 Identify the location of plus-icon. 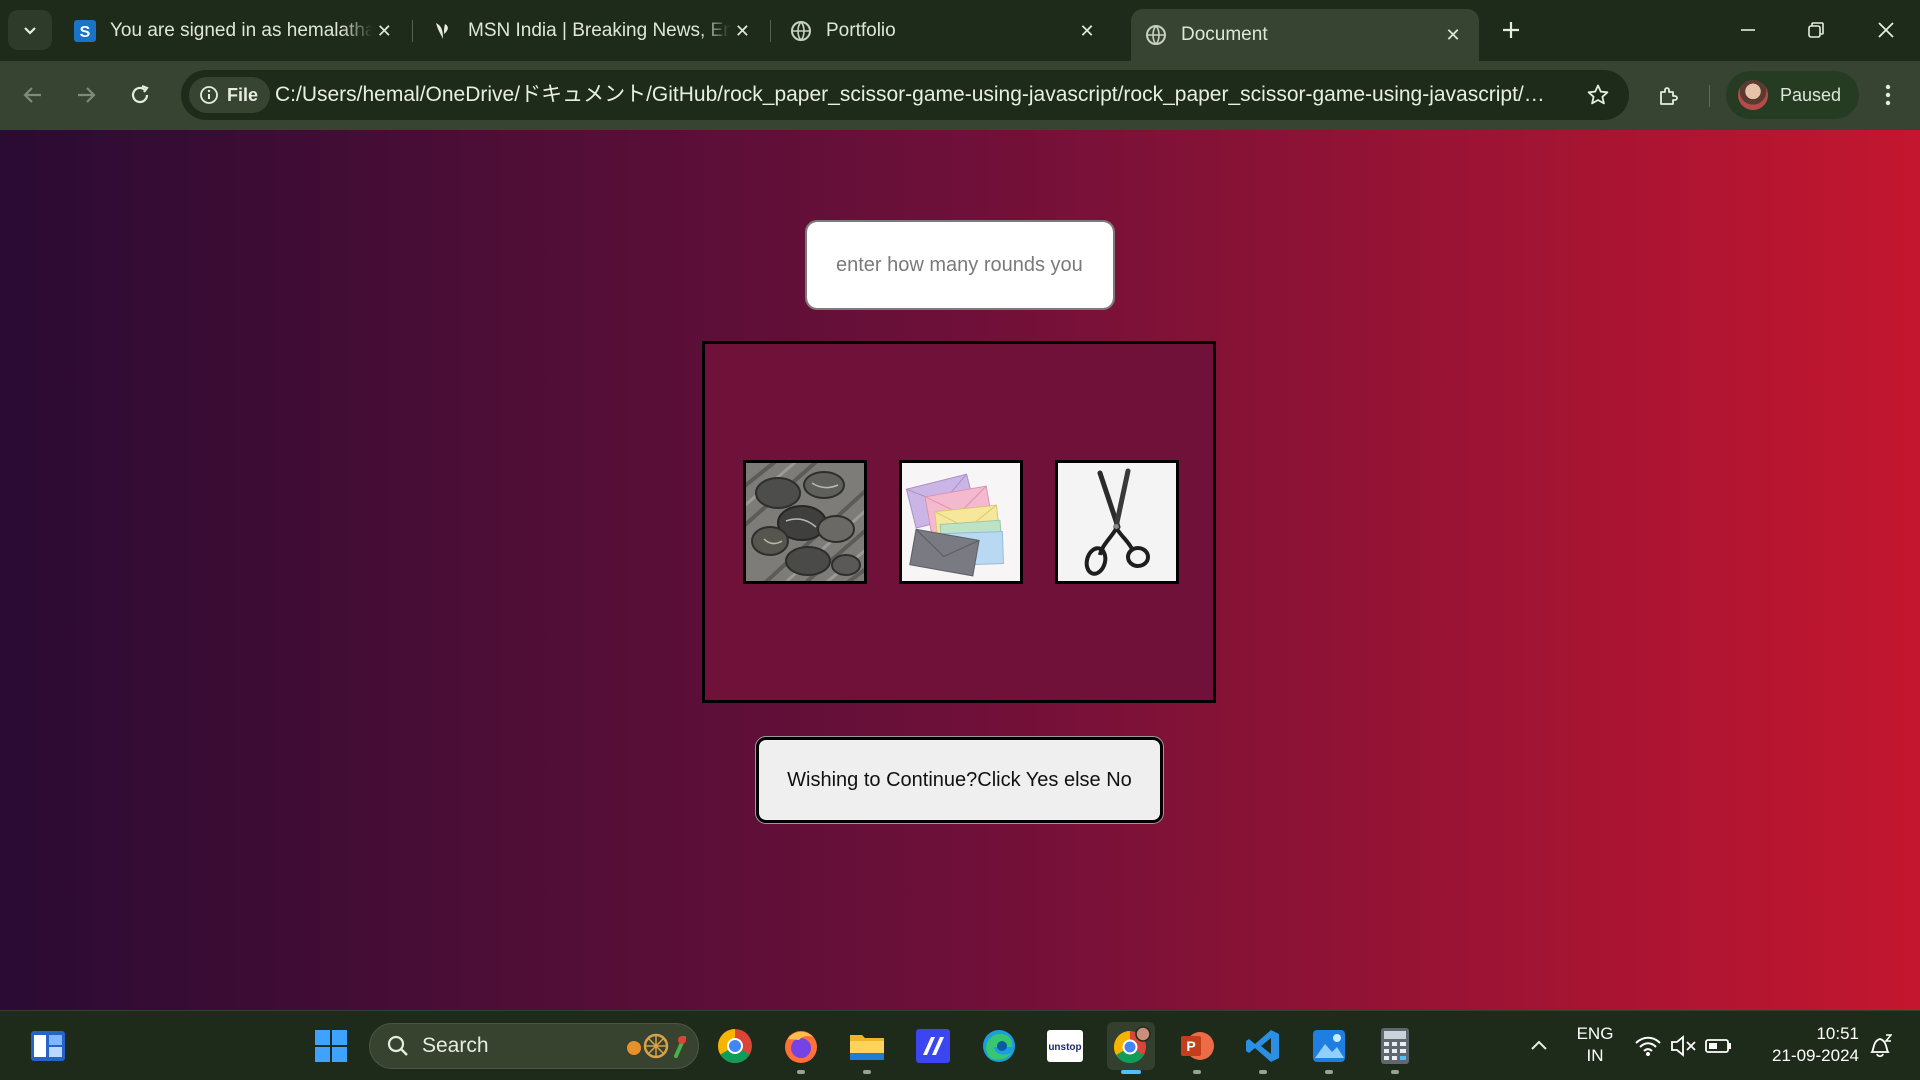
(1511, 30).